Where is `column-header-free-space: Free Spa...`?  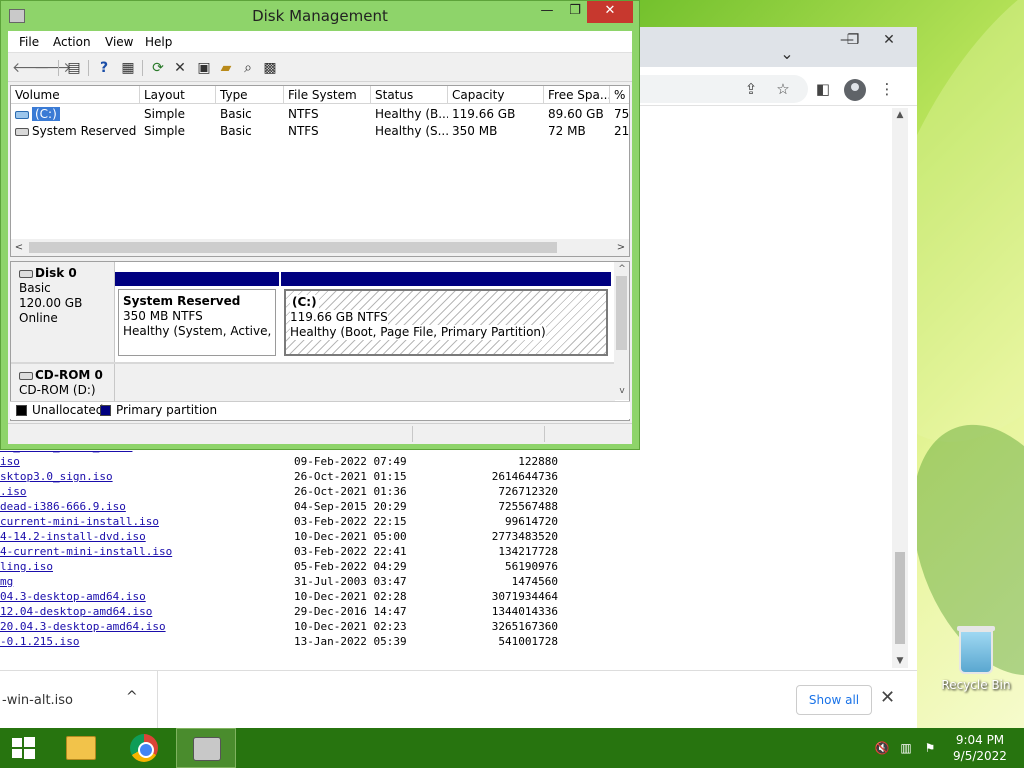
column-header-free-space: Free Spa... is located at coordinates (577, 95).